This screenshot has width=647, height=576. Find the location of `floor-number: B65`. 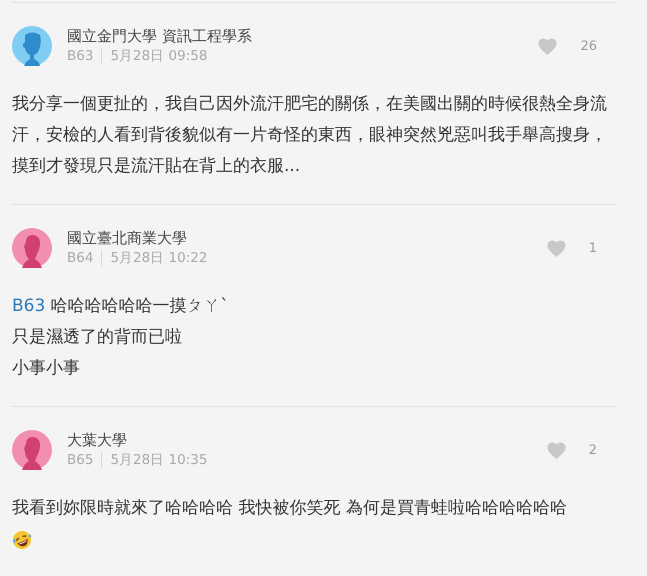

floor-number: B65 is located at coordinates (80, 460).